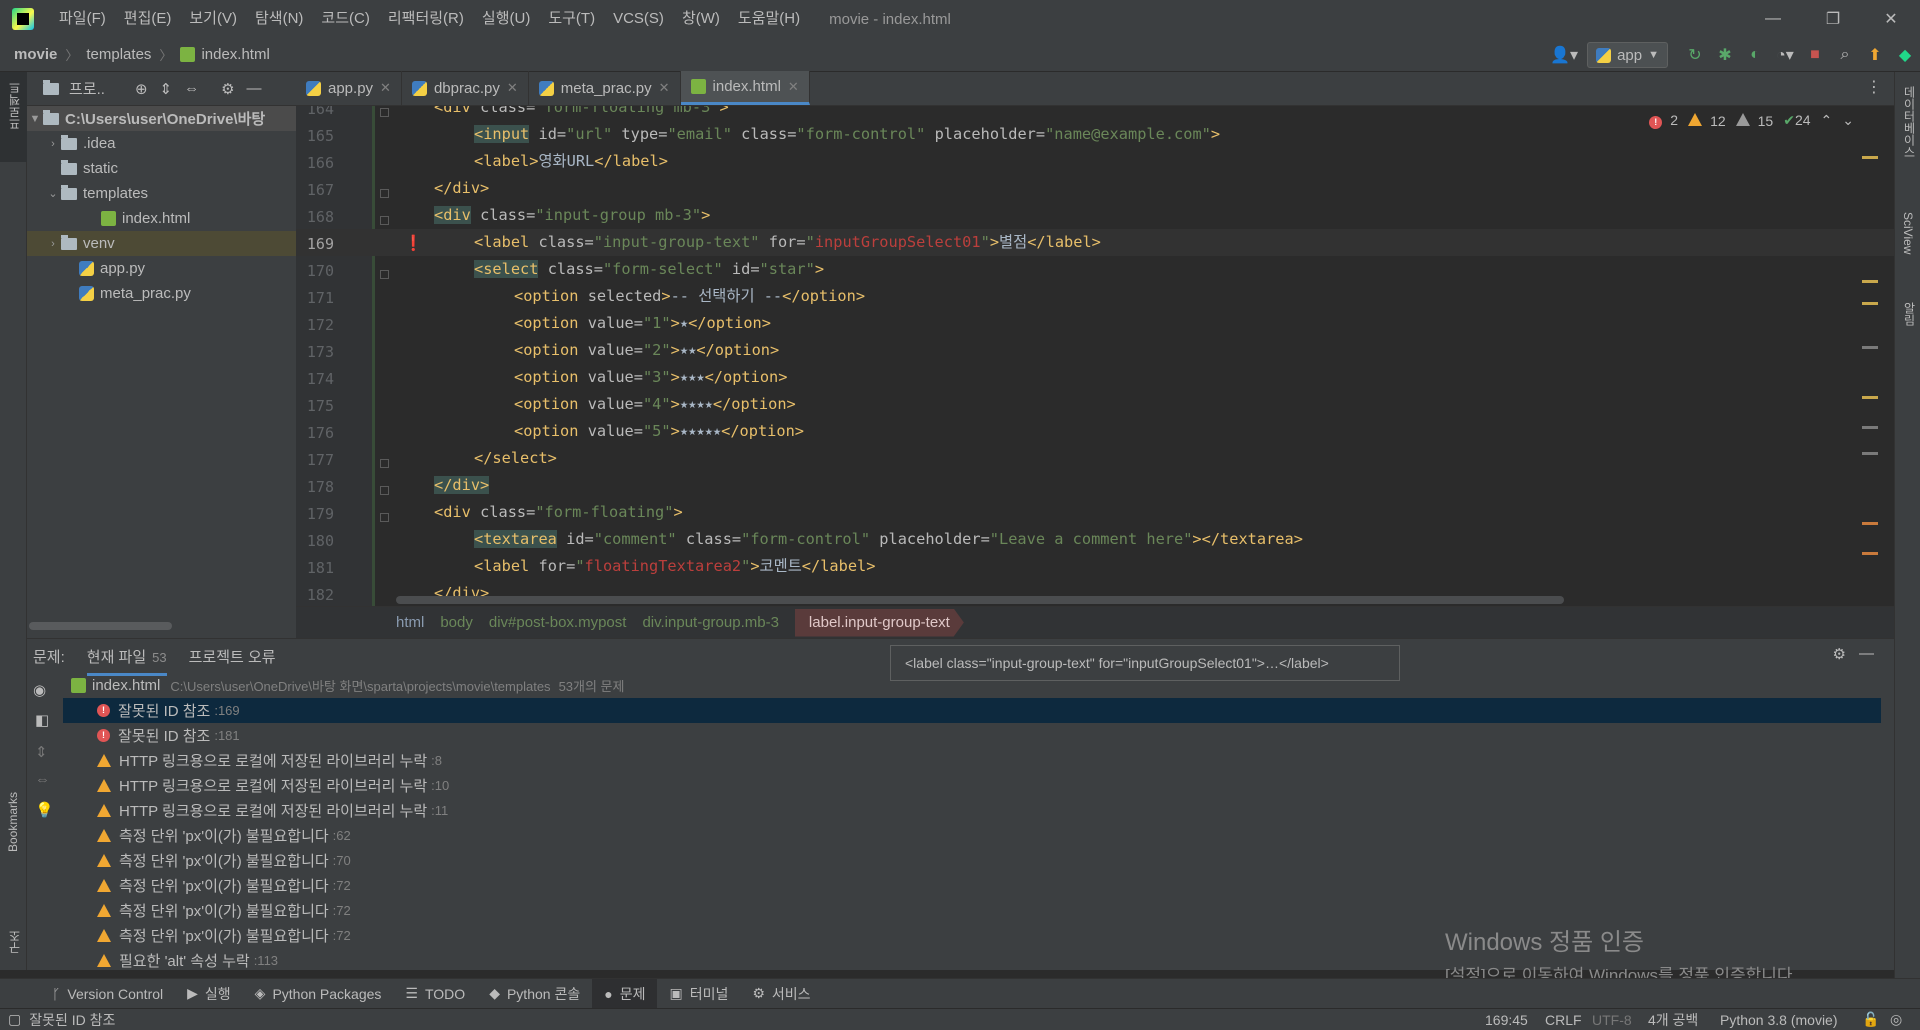 This screenshot has height=1030, width=1920. I want to click on eye-icon: ◉, so click(39, 690).